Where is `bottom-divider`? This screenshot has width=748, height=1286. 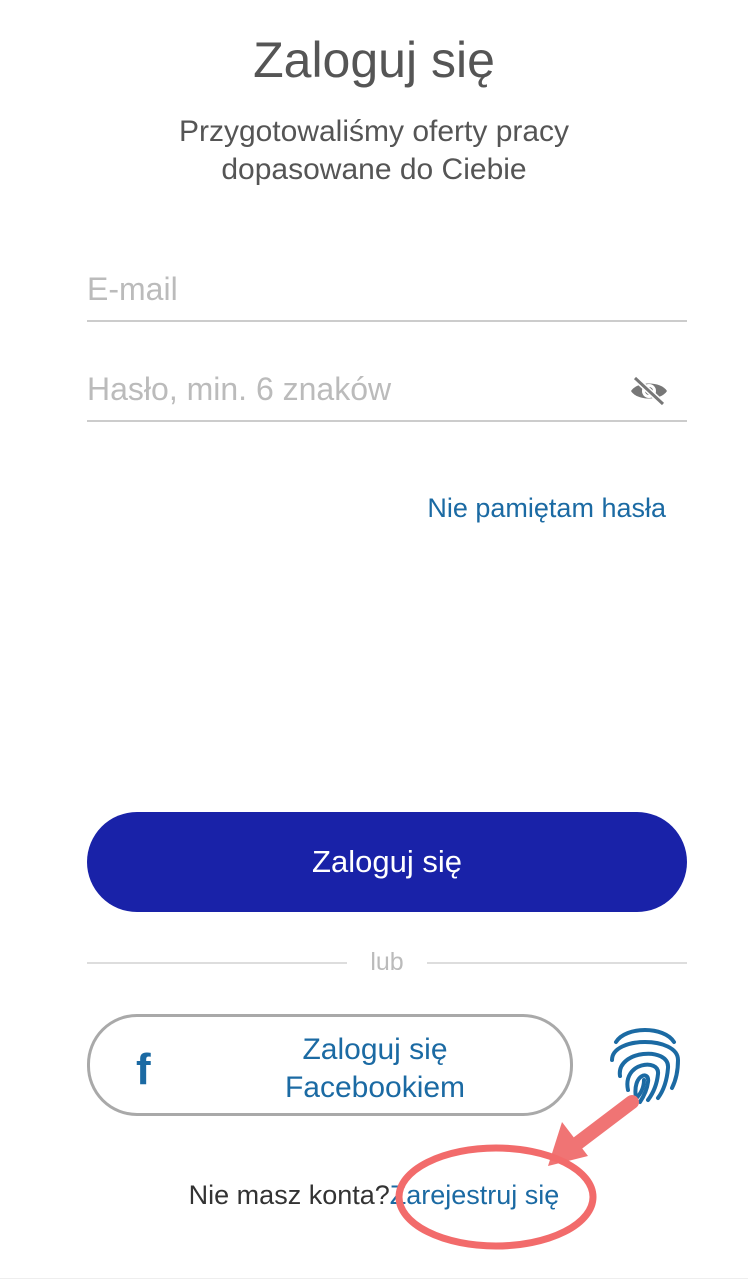 bottom-divider is located at coordinates (374, 1278).